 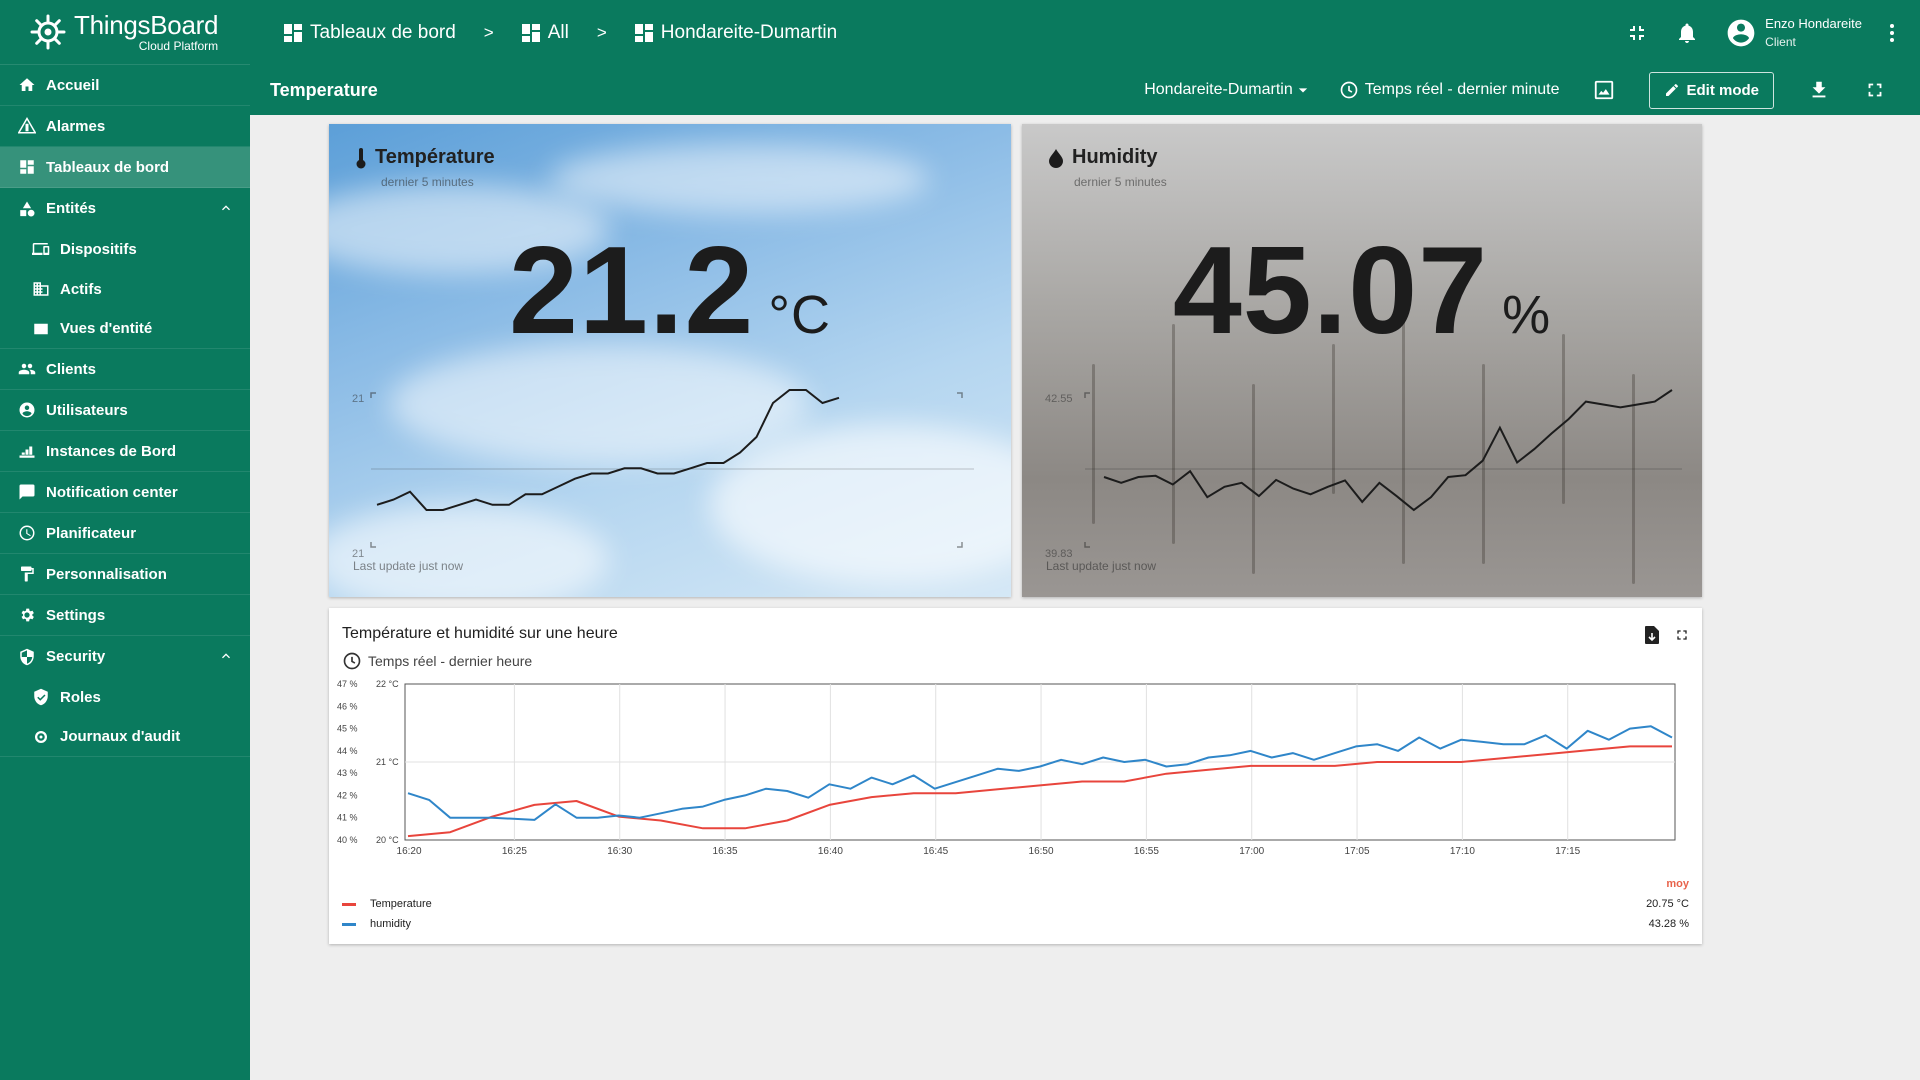 I want to click on chart-timewindow: Temps réel - dernier heure, so click(x=437, y=661).